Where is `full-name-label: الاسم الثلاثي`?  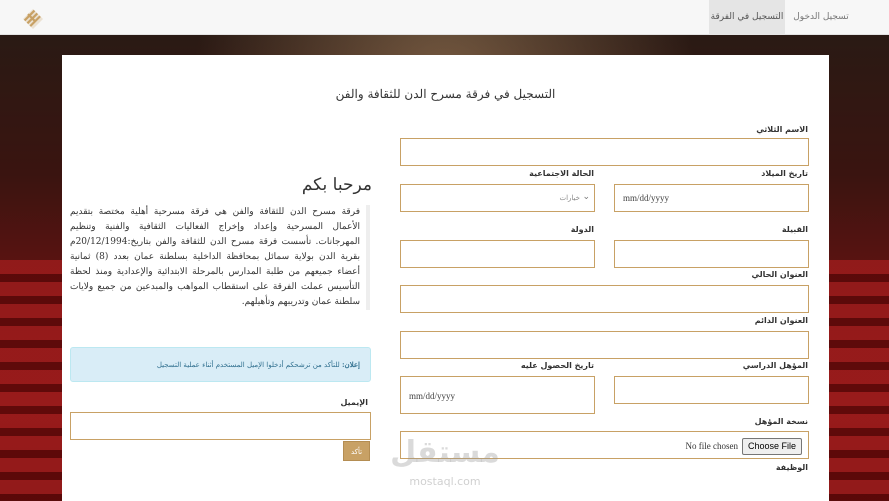 full-name-label: الاسم الثلاثي is located at coordinates (782, 129).